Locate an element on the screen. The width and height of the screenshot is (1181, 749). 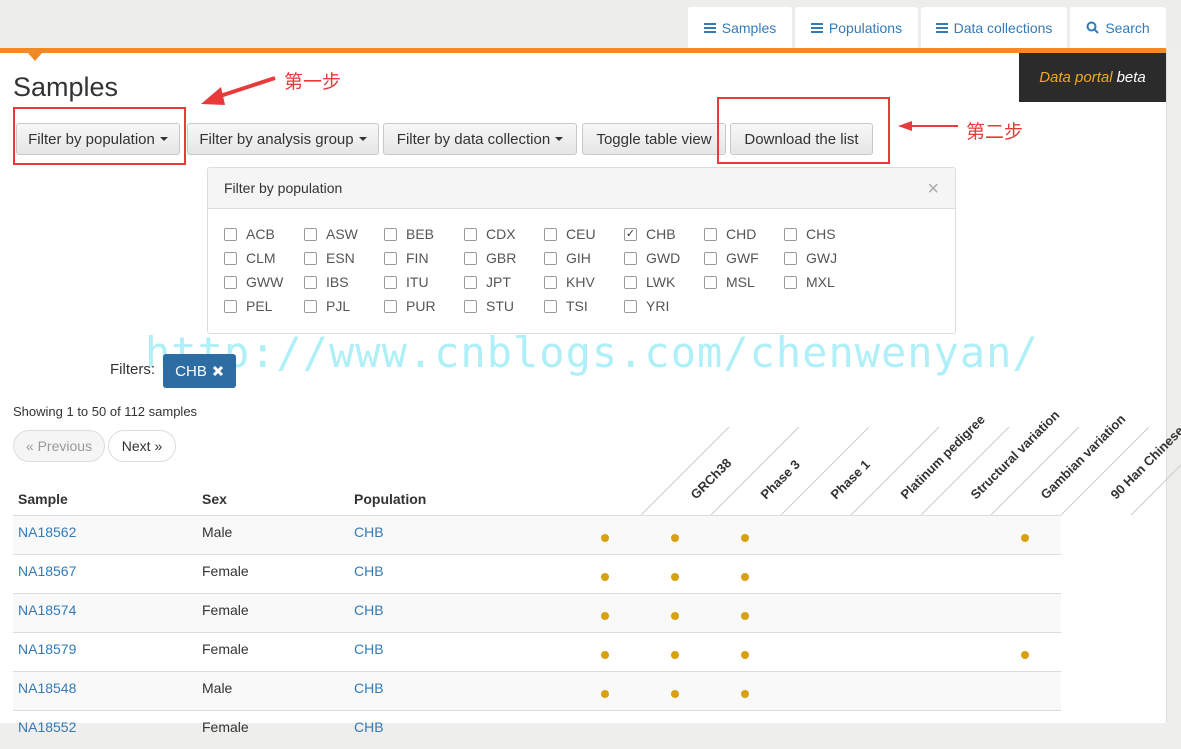
column-header-data-collection: Phase 1 is located at coordinates (850, 479).